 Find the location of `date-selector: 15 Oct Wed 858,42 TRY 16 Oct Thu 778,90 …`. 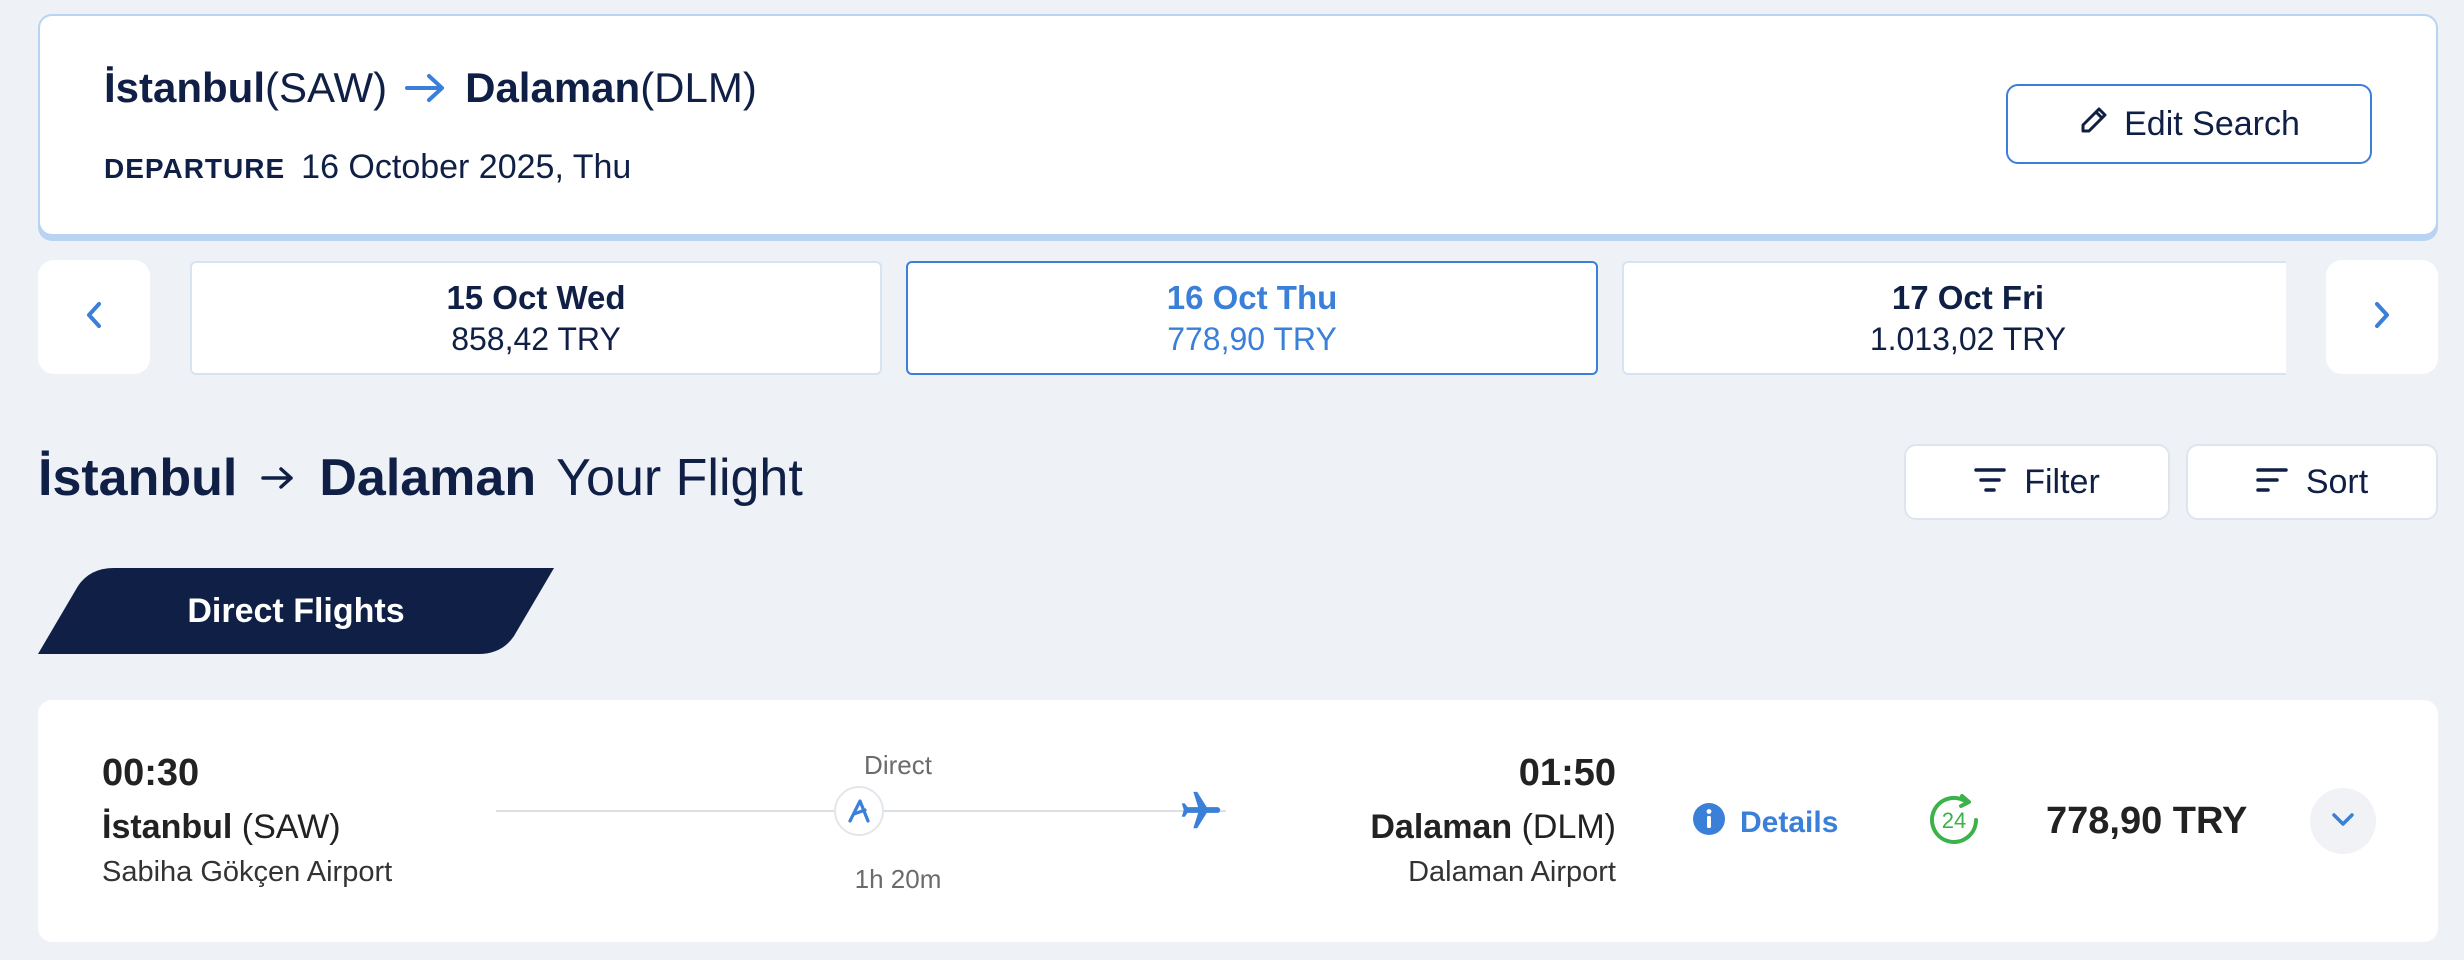

date-selector: 15 Oct Wed 858,42 TRY 16 Oct Thu 778,90 … is located at coordinates (1238, 318).